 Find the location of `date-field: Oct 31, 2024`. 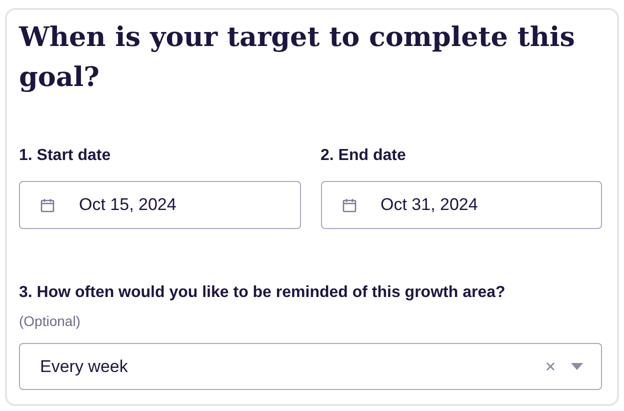

date-field: Oct 31, 2024 is located at coordinates (461, 205).